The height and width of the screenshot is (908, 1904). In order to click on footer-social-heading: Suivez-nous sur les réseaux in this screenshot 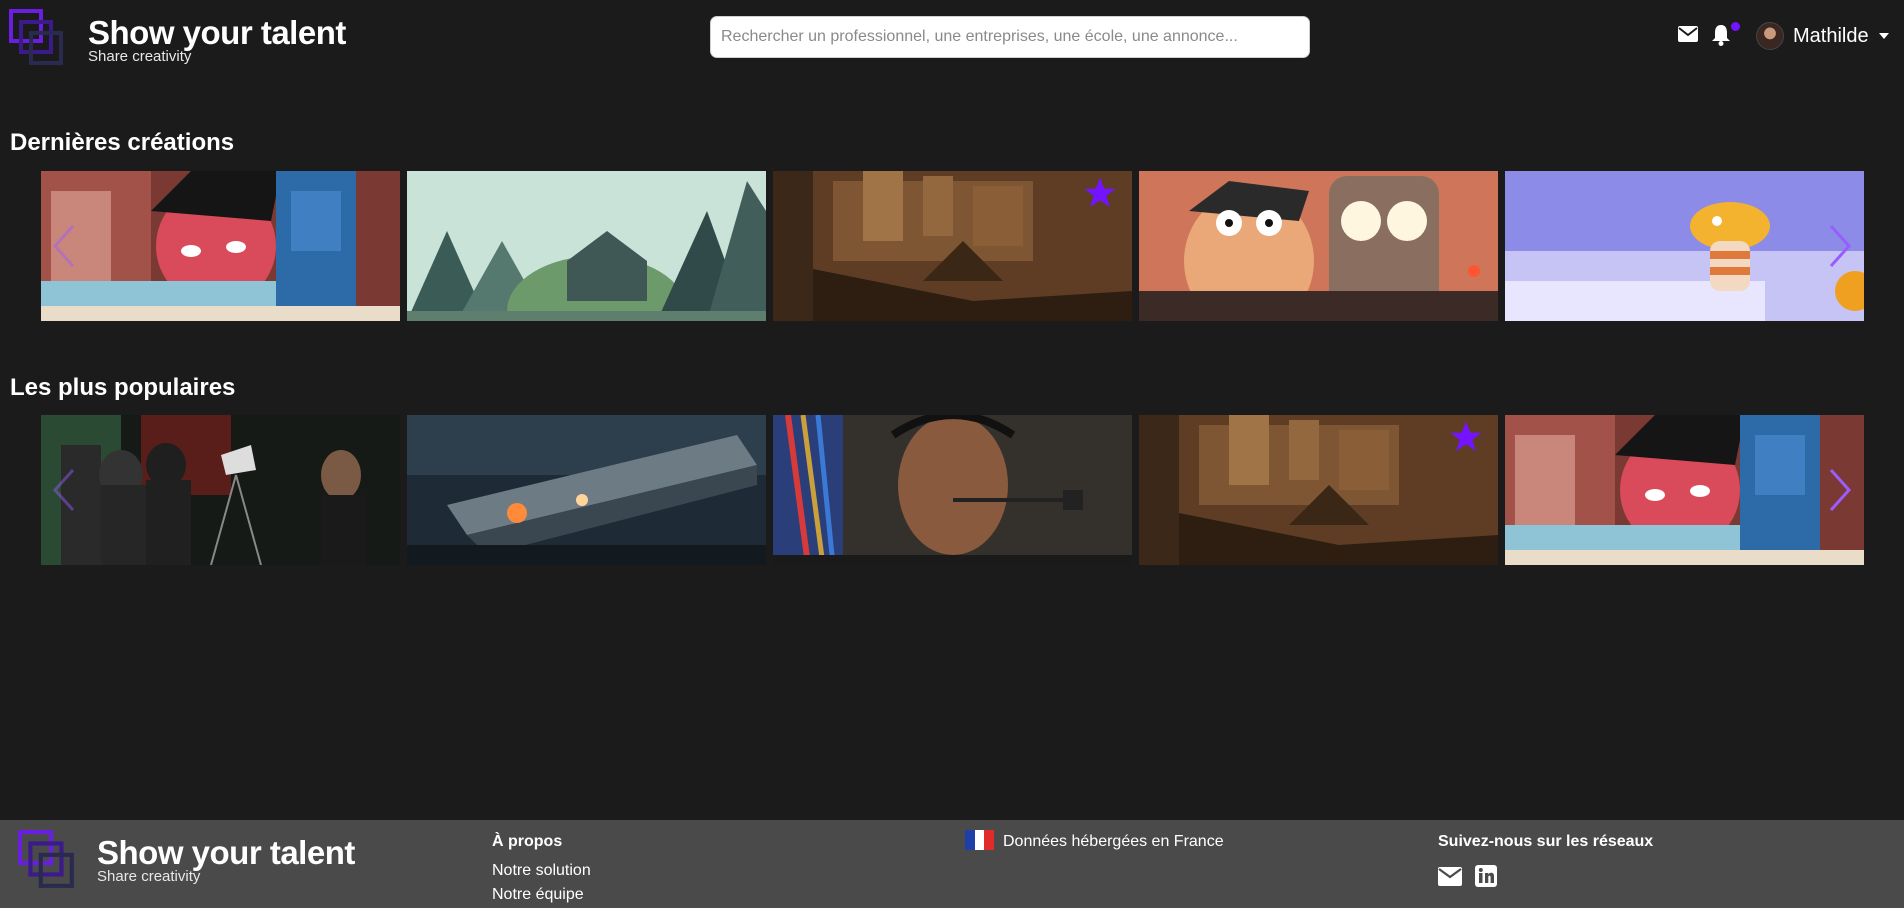, I will do `click(1546, 841)`.